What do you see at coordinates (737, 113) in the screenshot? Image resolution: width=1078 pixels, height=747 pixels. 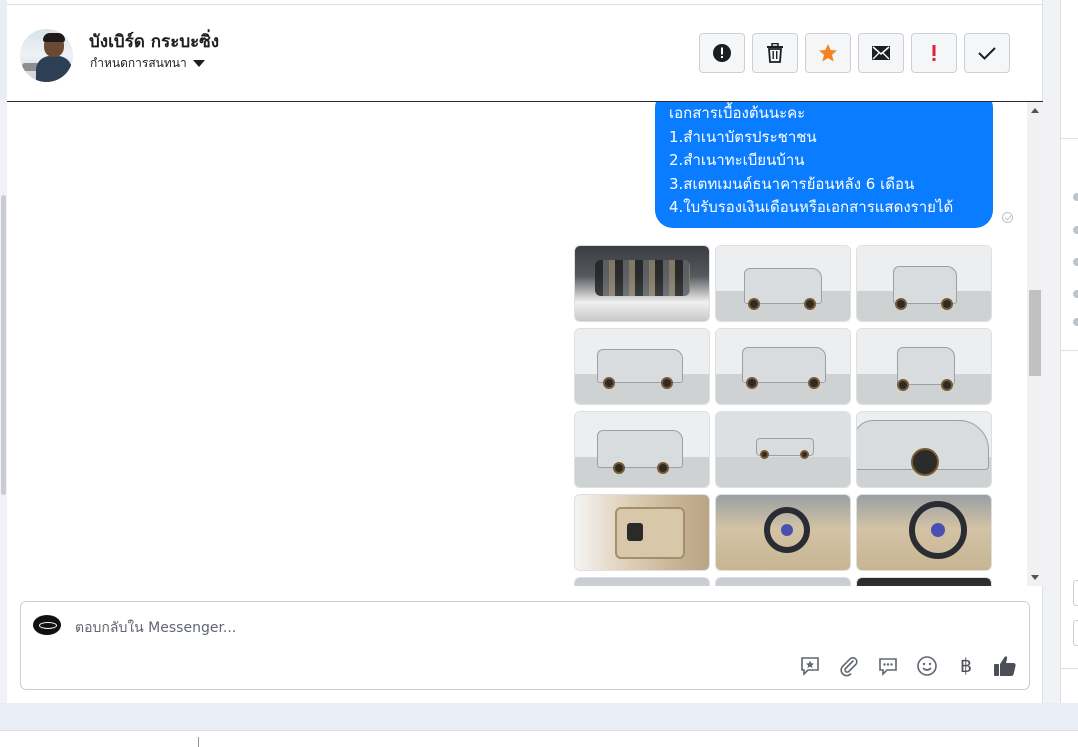 I see `message-line: เอกสารเบื้องต้นนะคะ` at bounding box center [737, 113].